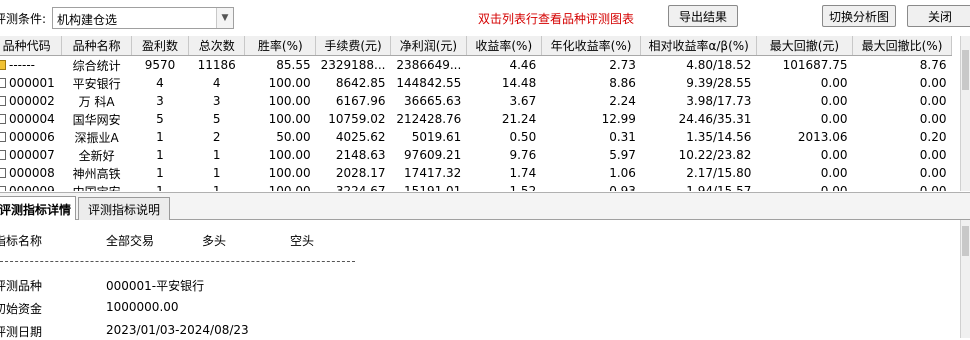 The height and width of the screenshot is (340, 970). I want to click on col-header-max-drawdown: 最大回撤(元), so click(805, 46).